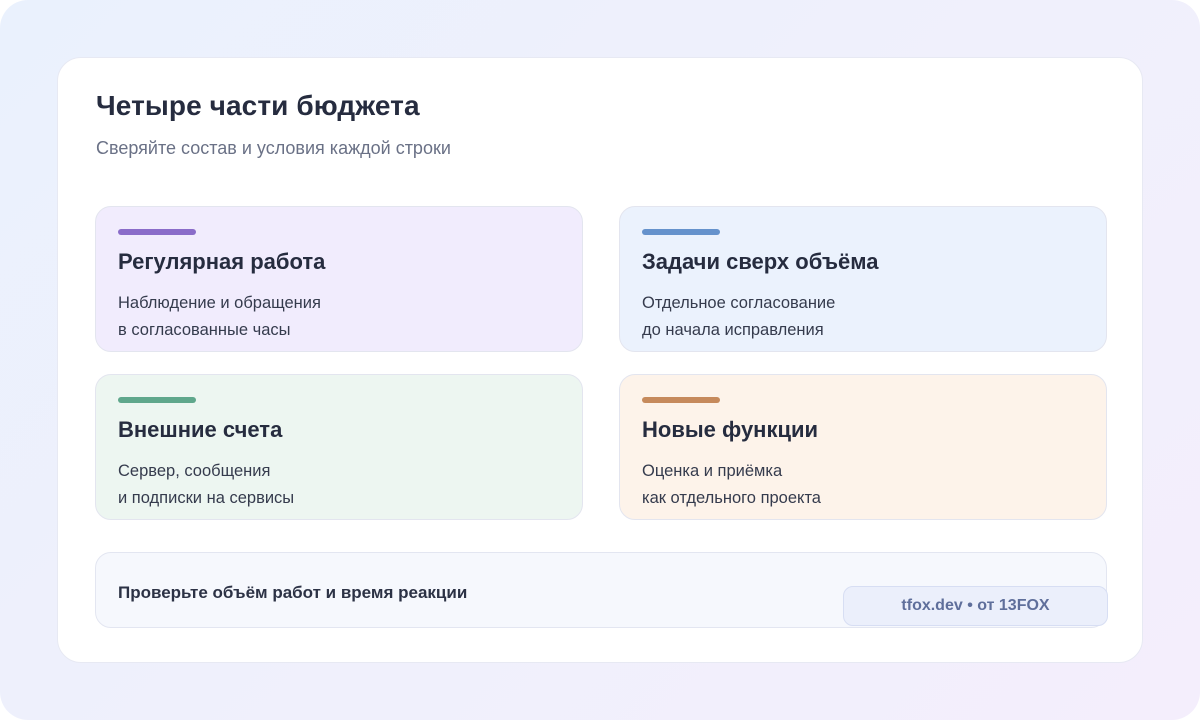 This screenshot has height=720, width=1200. What do you see at coordinates (200, 429) in the screenshot?
I see `card-title: Внешние счета` at bounding box center [200, 429].